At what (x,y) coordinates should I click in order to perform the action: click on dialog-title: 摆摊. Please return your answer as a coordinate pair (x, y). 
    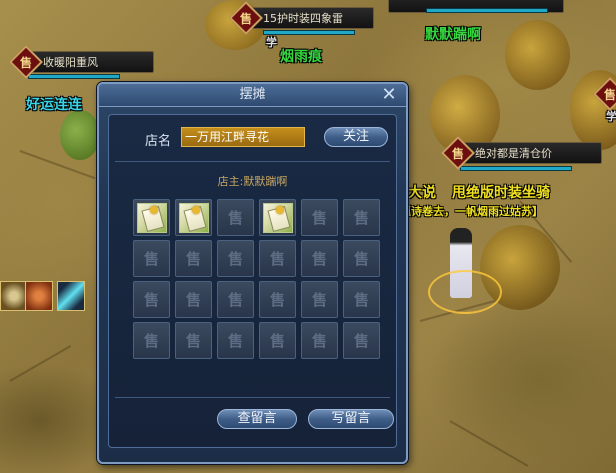
    Looking at the image, I should click on (252, 95).